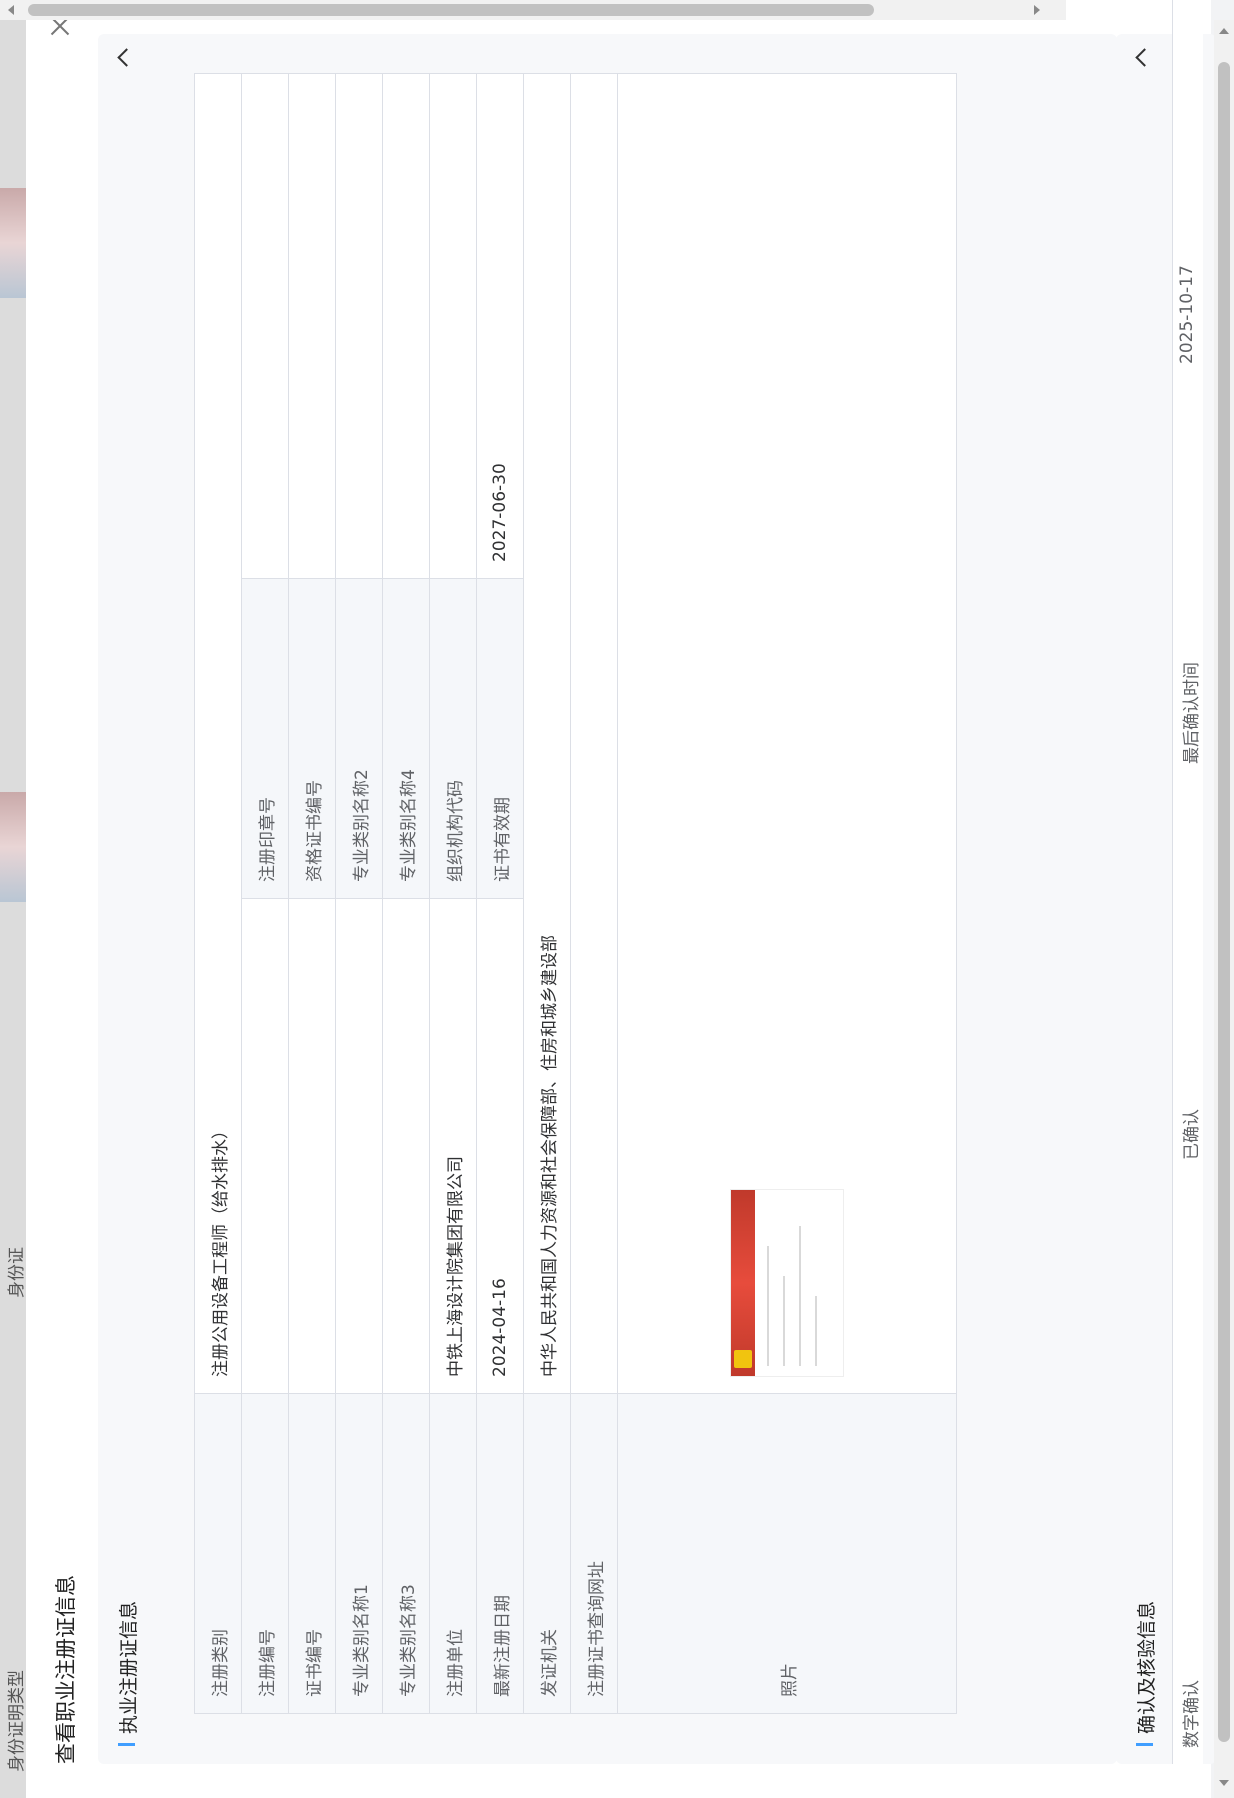  I want to click on table-row: 发证机关 中华人民共和国人力资源和社会保障部、住房和城乡建设部, so click(547, 893).